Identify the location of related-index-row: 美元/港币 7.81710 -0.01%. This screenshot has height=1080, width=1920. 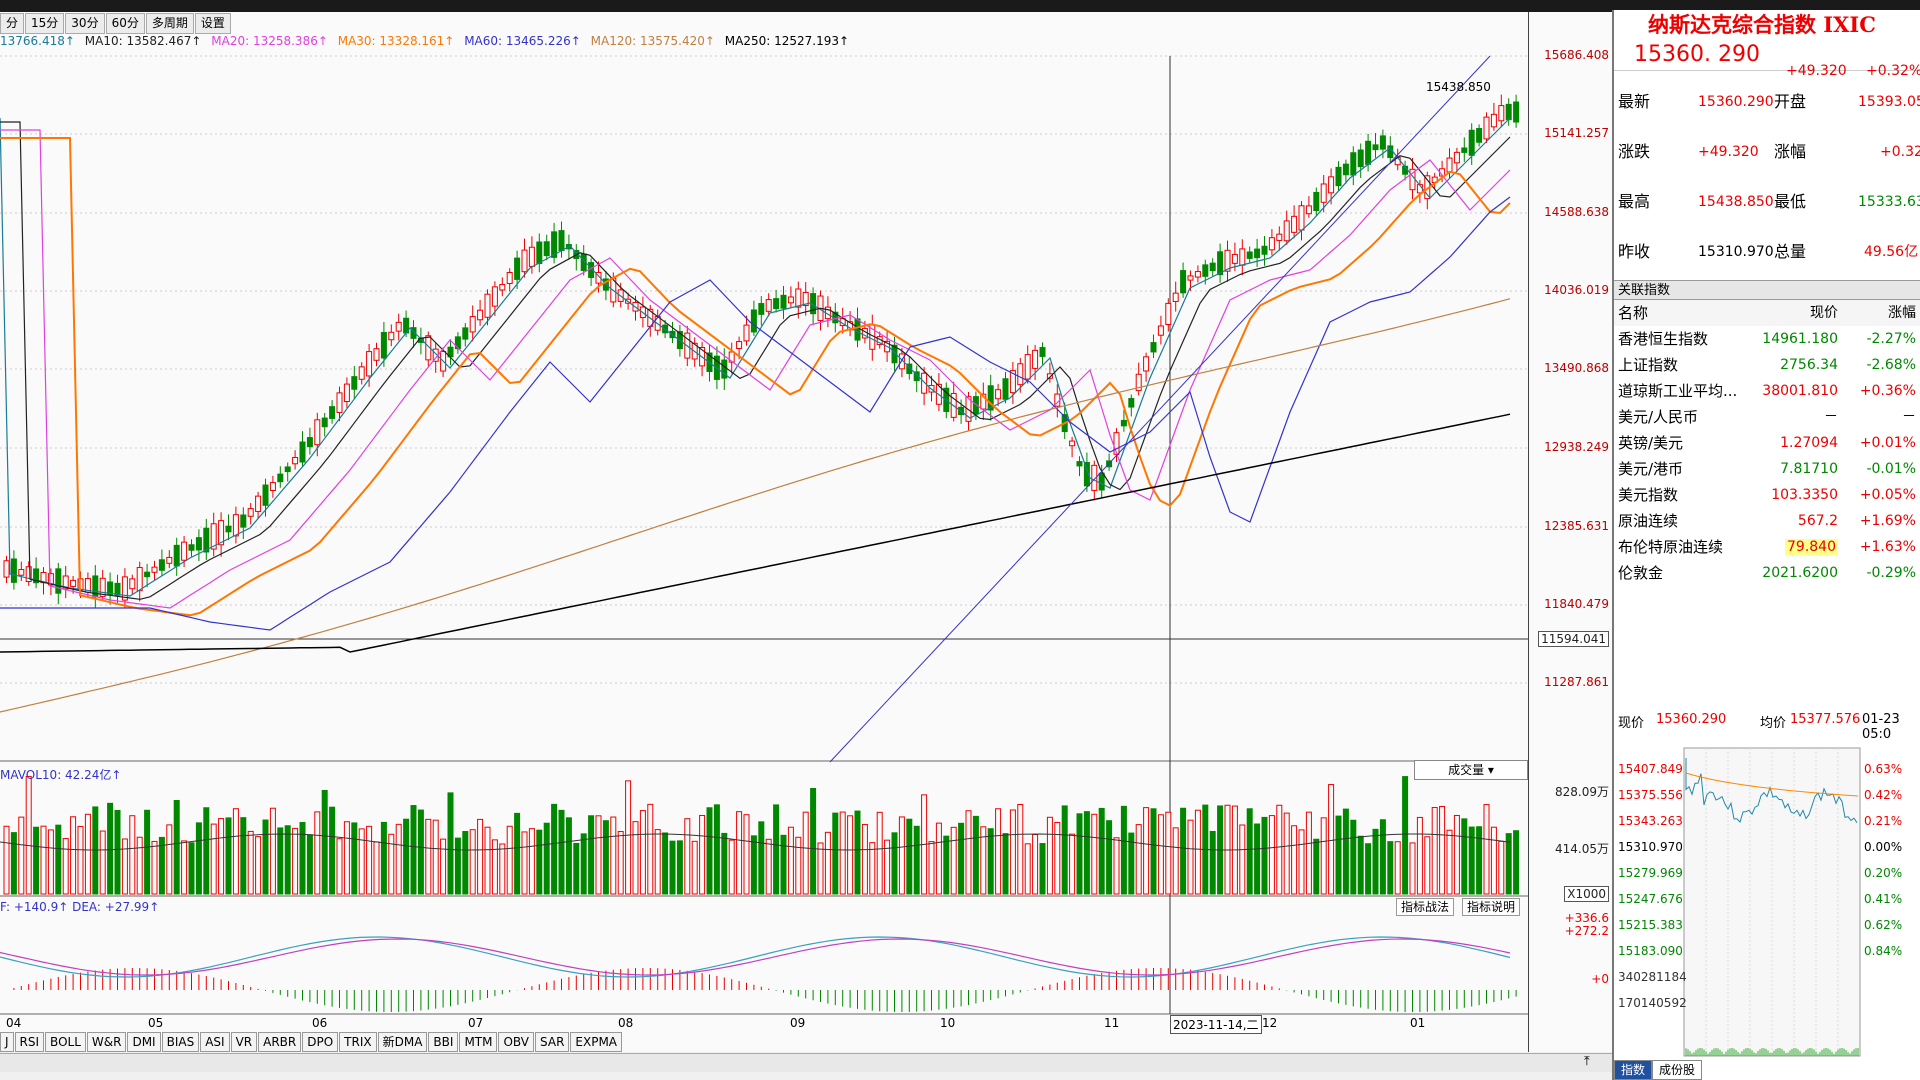
(1767, 469).